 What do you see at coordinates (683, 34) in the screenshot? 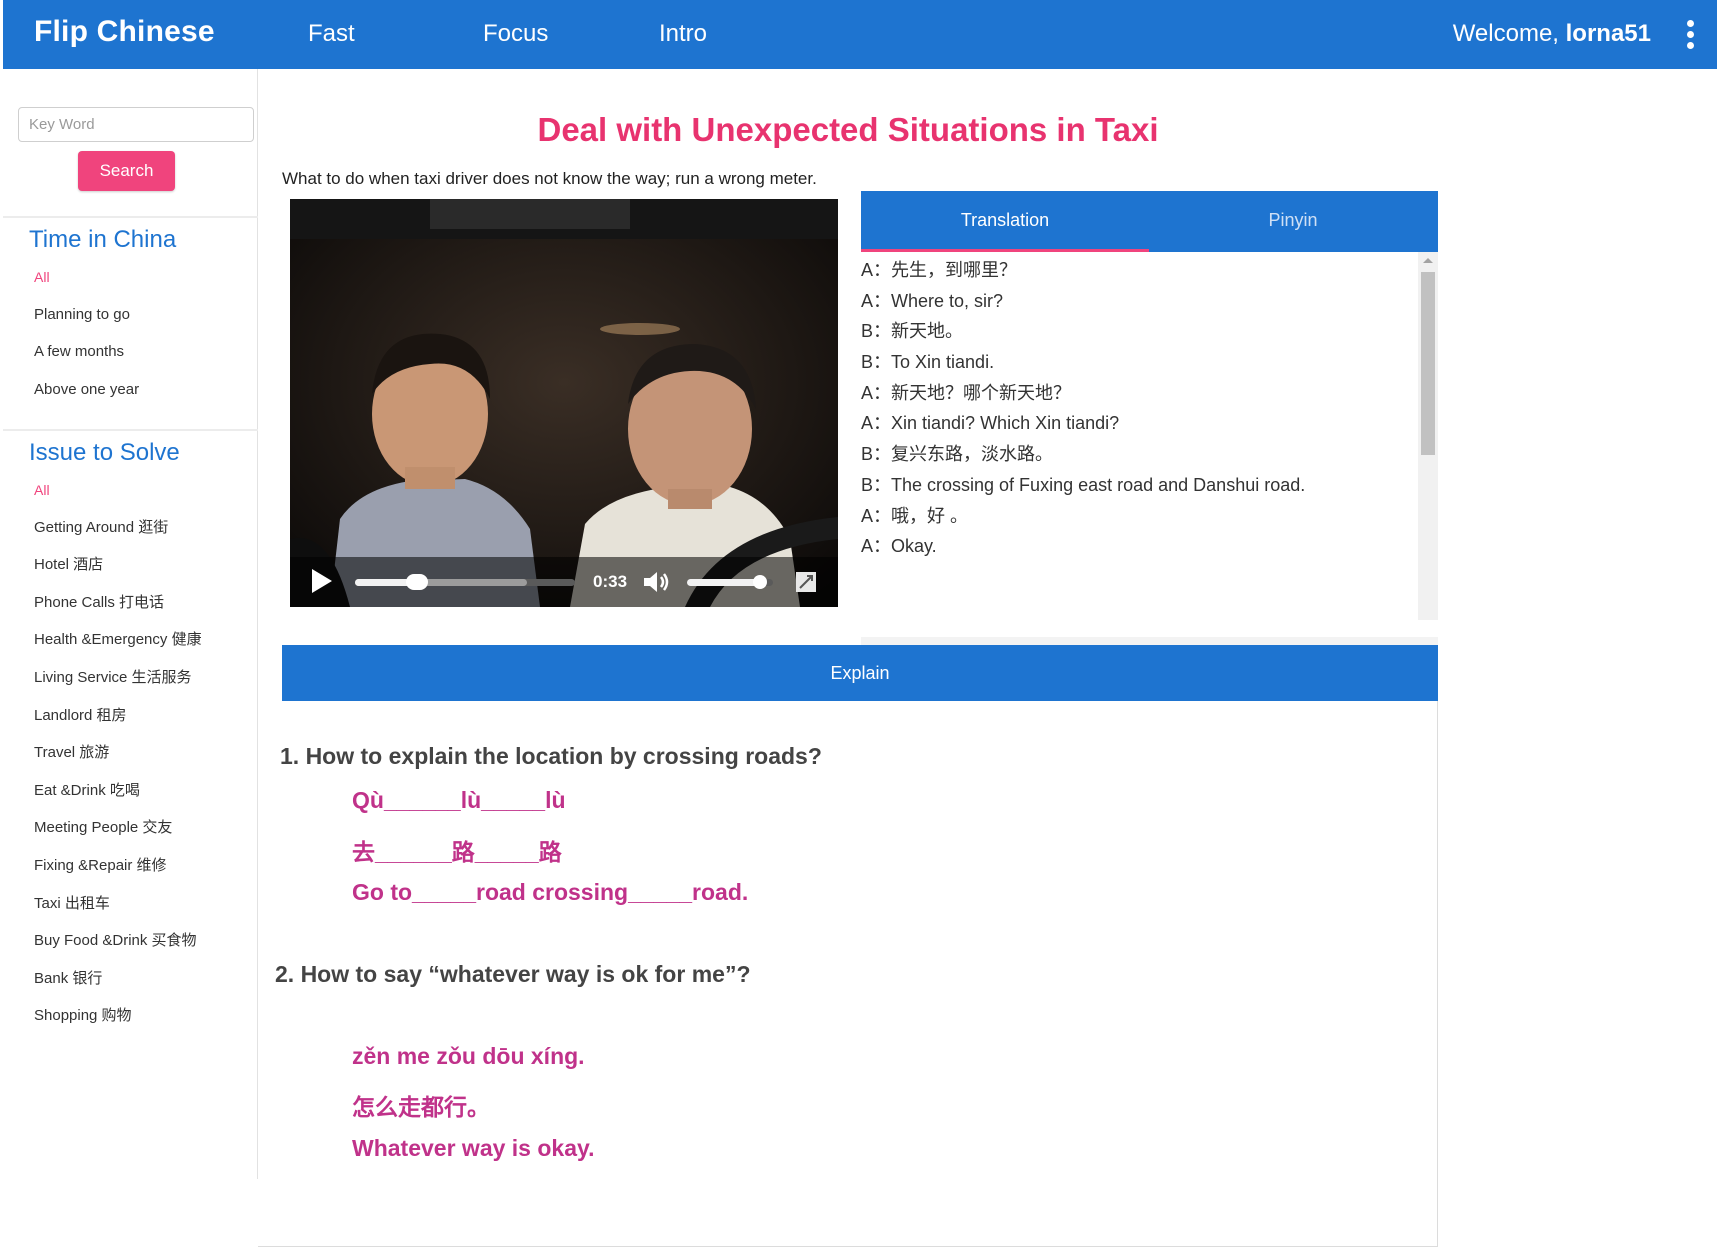
I see `nav-intro: Intro` at bounding box center [683, 34].